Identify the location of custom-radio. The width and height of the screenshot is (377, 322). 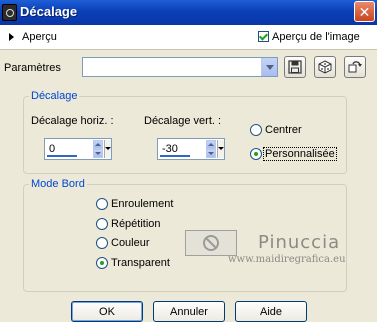
(256, 154).